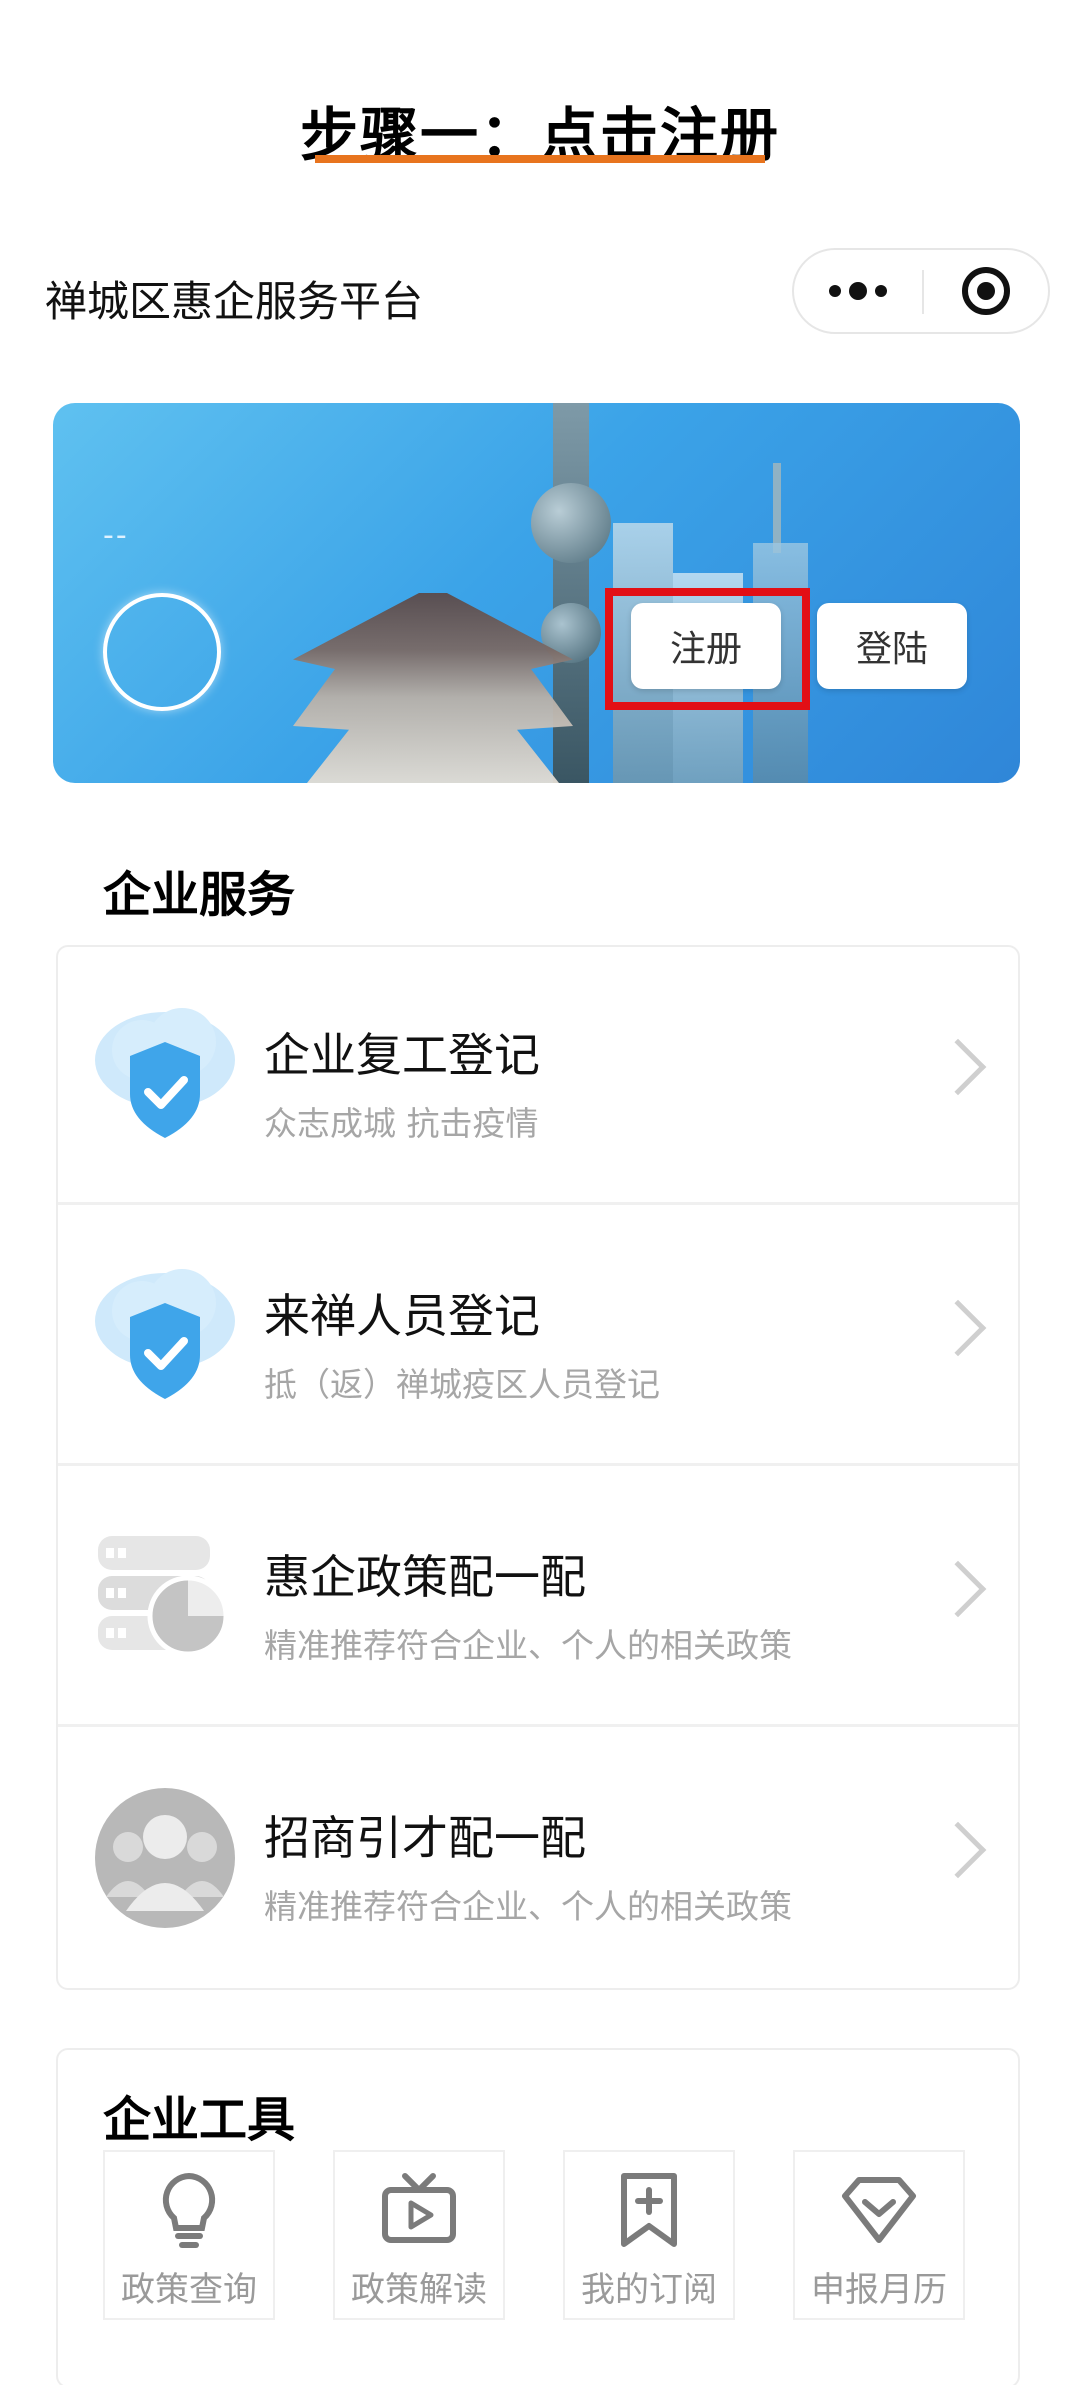 The image size is (1080, 2385). I want to click on app-title: 禅城区惠企服务平台, so click(234, 301).